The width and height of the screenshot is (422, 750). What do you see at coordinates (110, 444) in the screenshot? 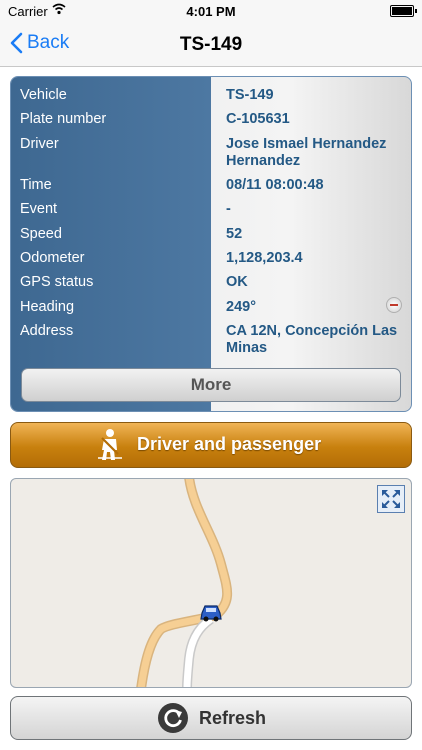
I see `seatbelt-icon` at bounding box center [110, 444].